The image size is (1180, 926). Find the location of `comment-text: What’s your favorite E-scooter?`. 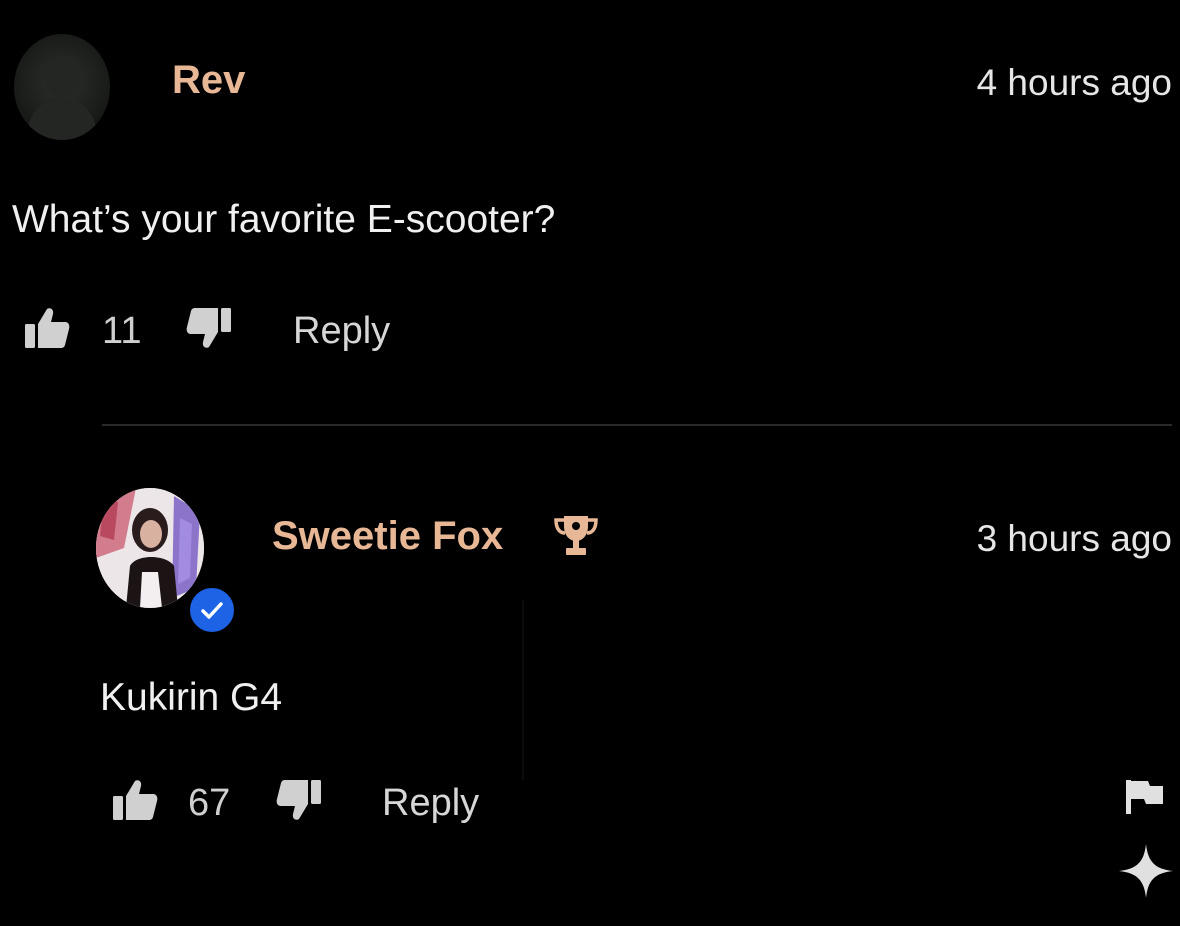

comment-text: What’s your favorite E-scooter? is located at coordinates (284, 219).